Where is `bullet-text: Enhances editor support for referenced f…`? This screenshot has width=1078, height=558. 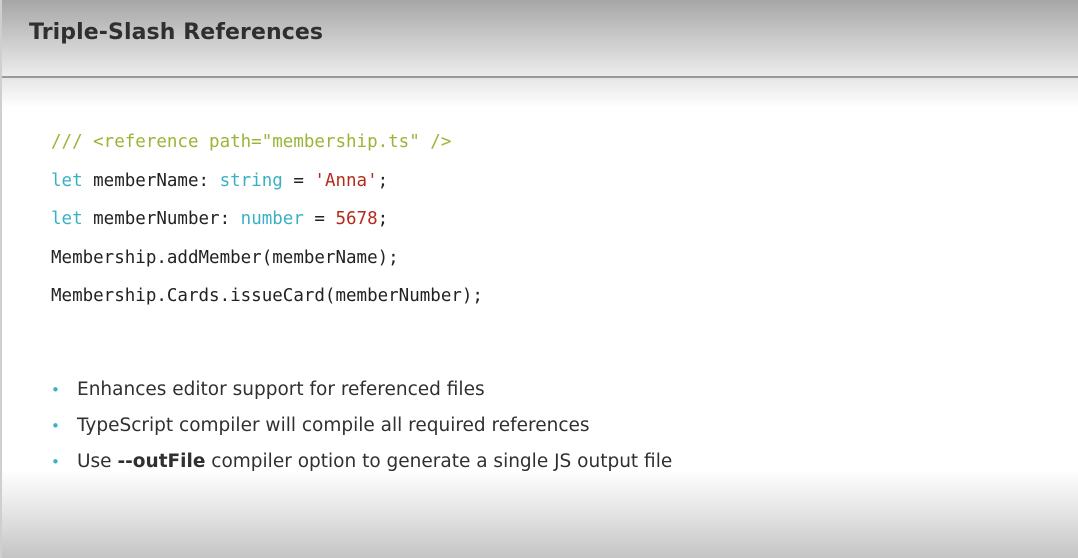 bullet-text: Enhances editor support for referenced f… is located at coordinates (281, 389).